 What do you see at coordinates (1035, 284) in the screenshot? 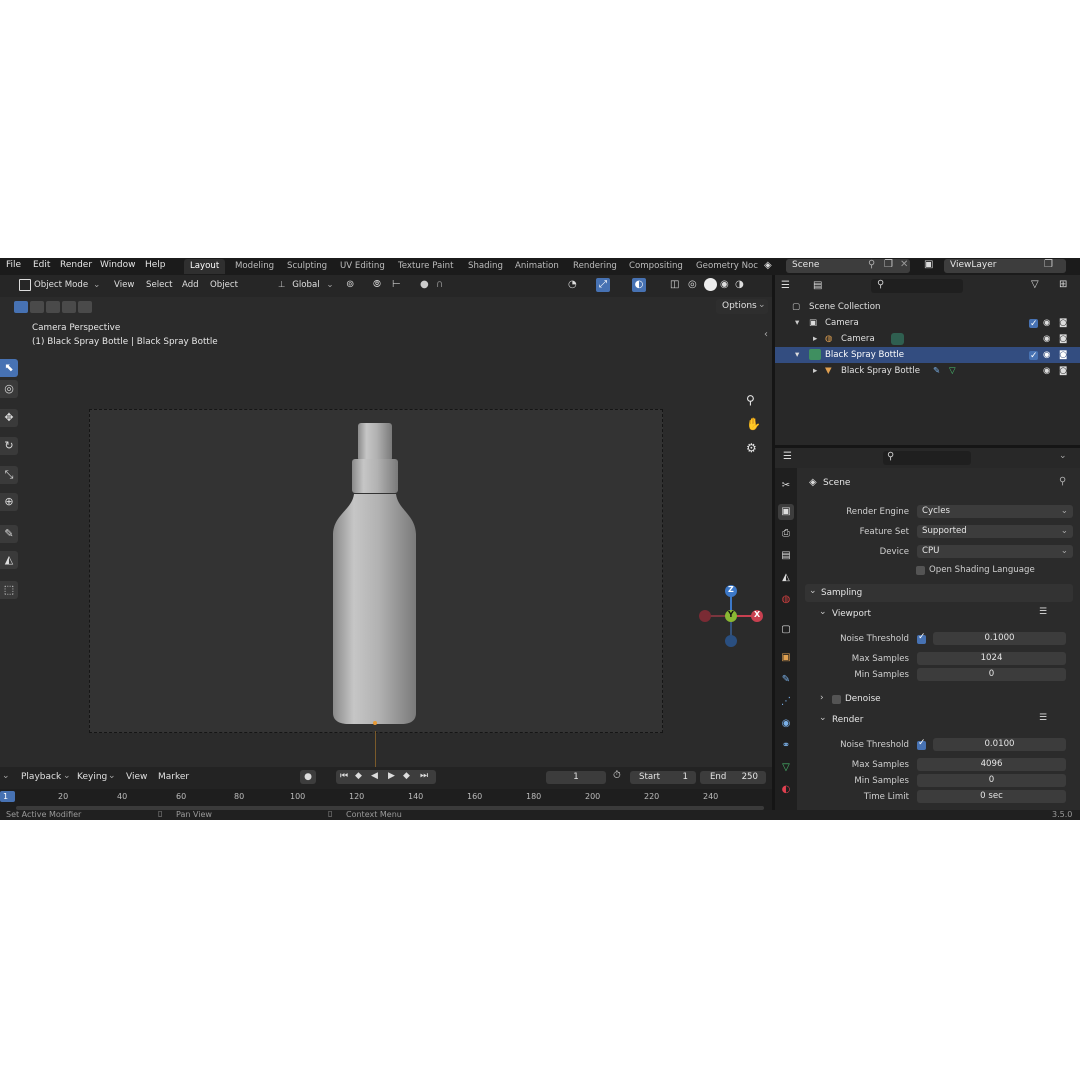
I see `filter-icon: ▽` at bounding box center [1035, 284].